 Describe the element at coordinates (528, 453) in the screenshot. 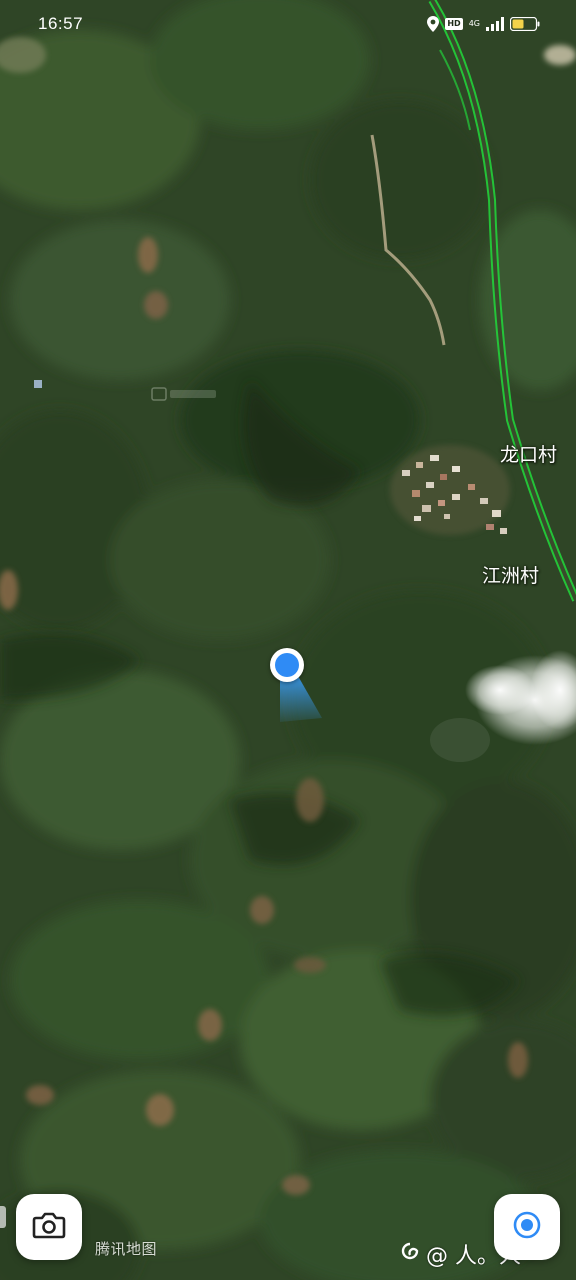

I see `place-label-longkou: 龙口村` at that location.